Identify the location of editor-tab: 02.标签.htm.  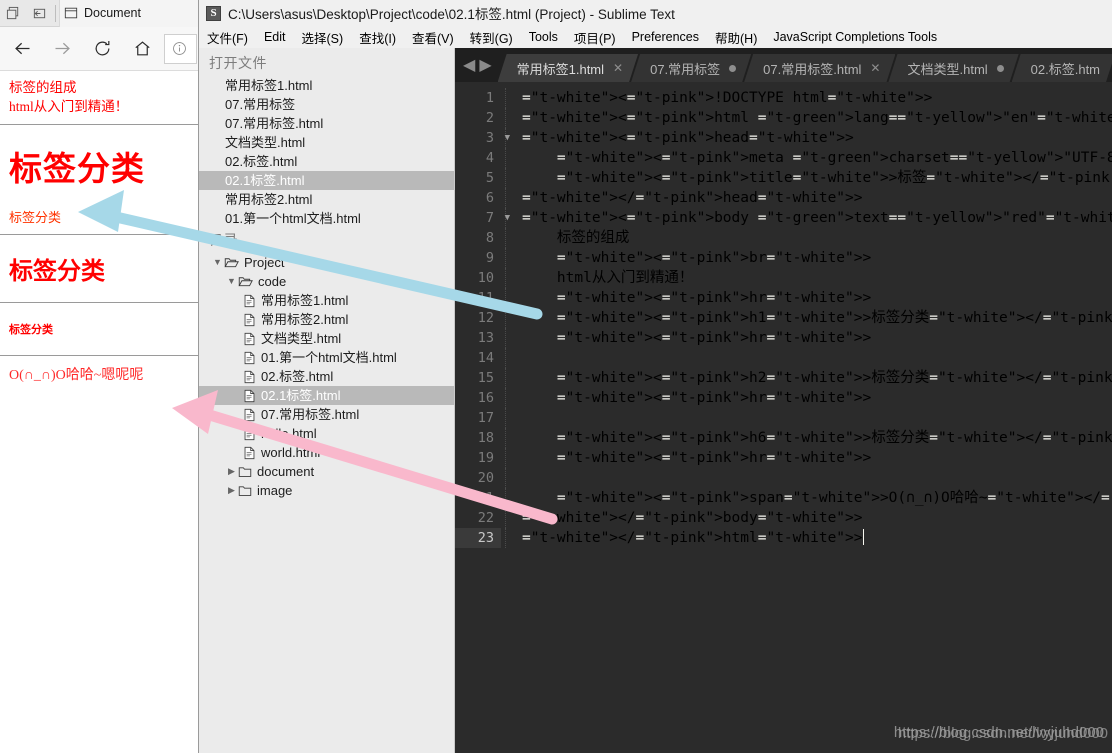
(1062, 68).